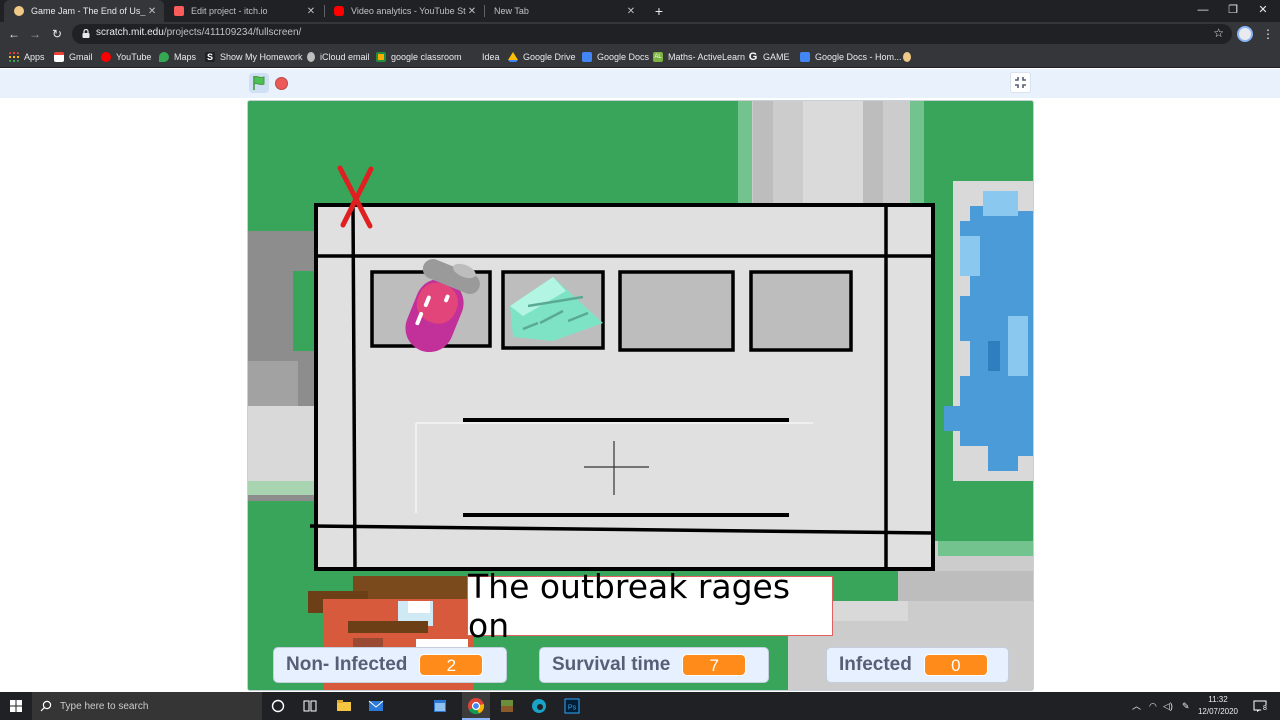 The width and height of the screenshot is (1280, 720). I want to click on stop-sign-icon, so click(281, 83).